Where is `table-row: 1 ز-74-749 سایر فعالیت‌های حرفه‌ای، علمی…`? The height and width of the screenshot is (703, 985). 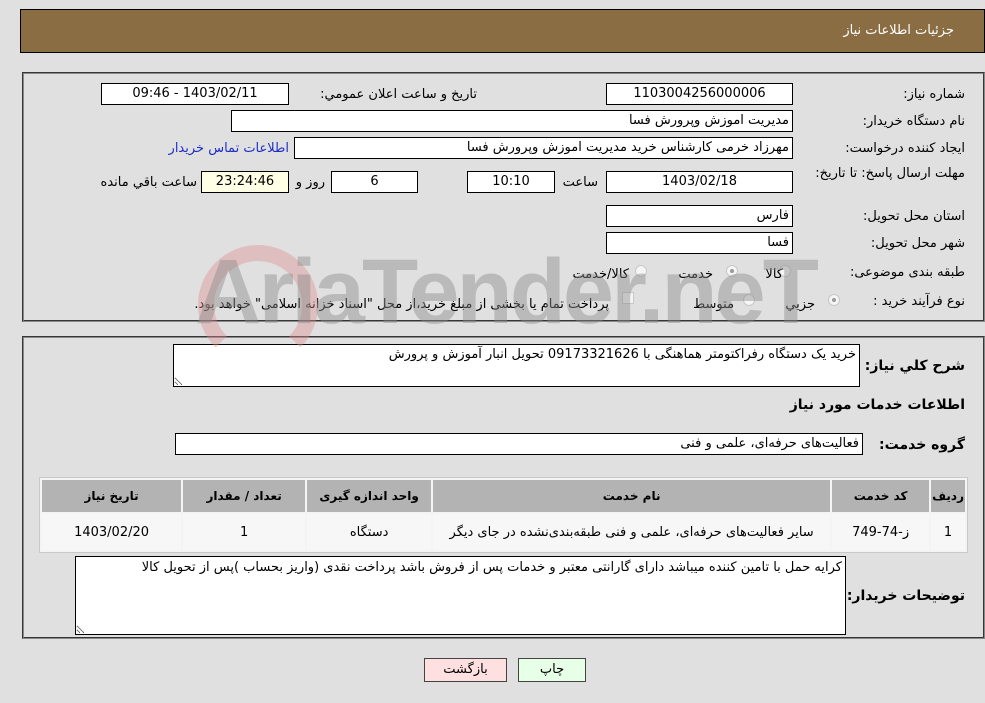 table-row: 1 ز-74-749 سایر فعالیت‌های حرفه‌ای، علمی… is located at coordinates (503, 532).